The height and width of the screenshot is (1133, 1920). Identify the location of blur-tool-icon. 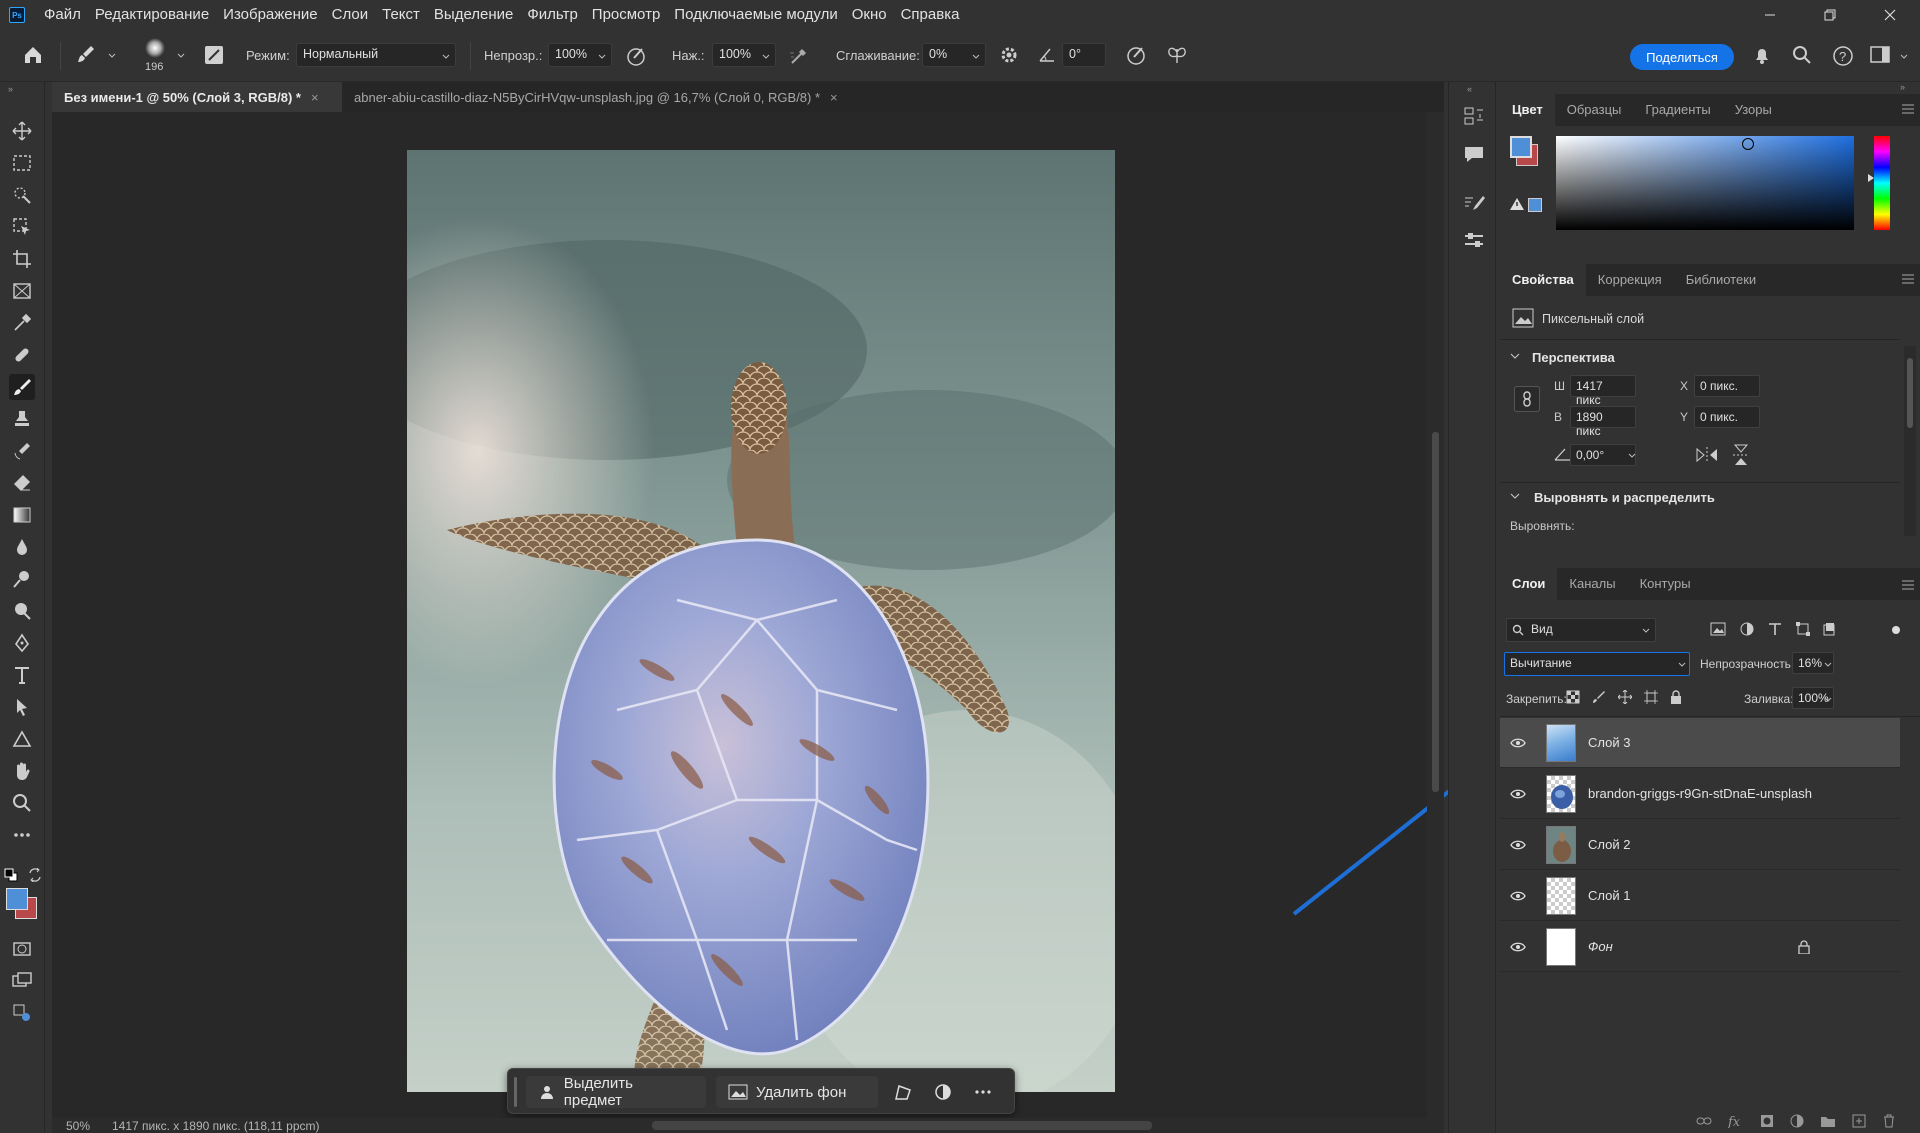
(22, 547).